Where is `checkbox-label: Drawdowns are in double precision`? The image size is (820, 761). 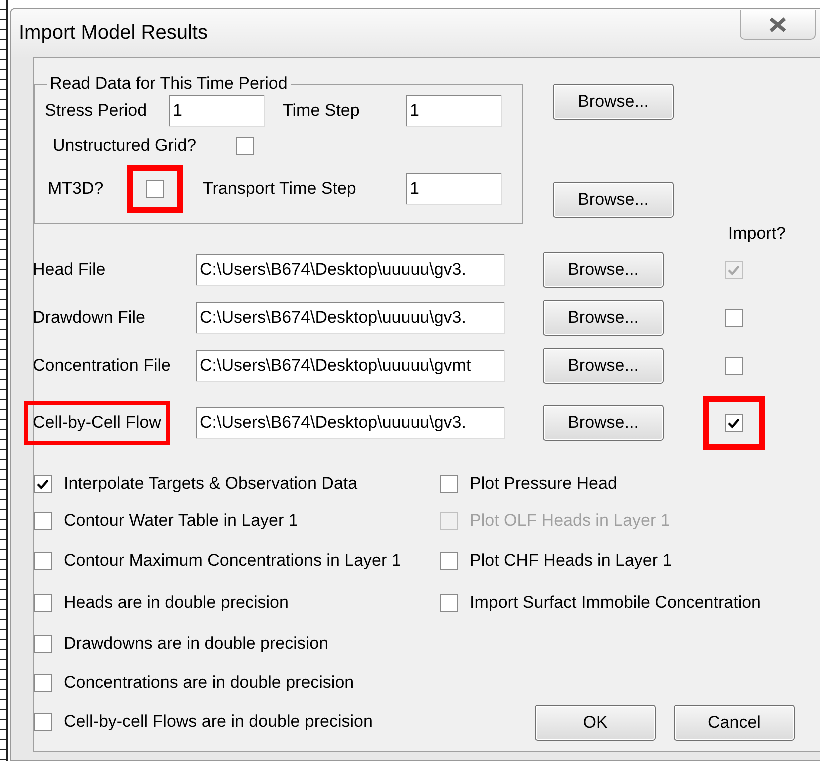 checkbox-label: Drawdowns are in double precision is located at coordinates (196, 644).